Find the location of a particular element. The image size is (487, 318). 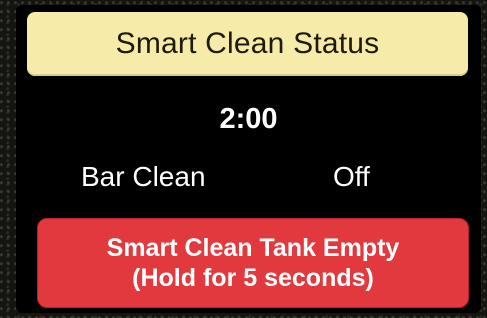

page-title: Smart Clean Status is located at coordinates (247, 43).